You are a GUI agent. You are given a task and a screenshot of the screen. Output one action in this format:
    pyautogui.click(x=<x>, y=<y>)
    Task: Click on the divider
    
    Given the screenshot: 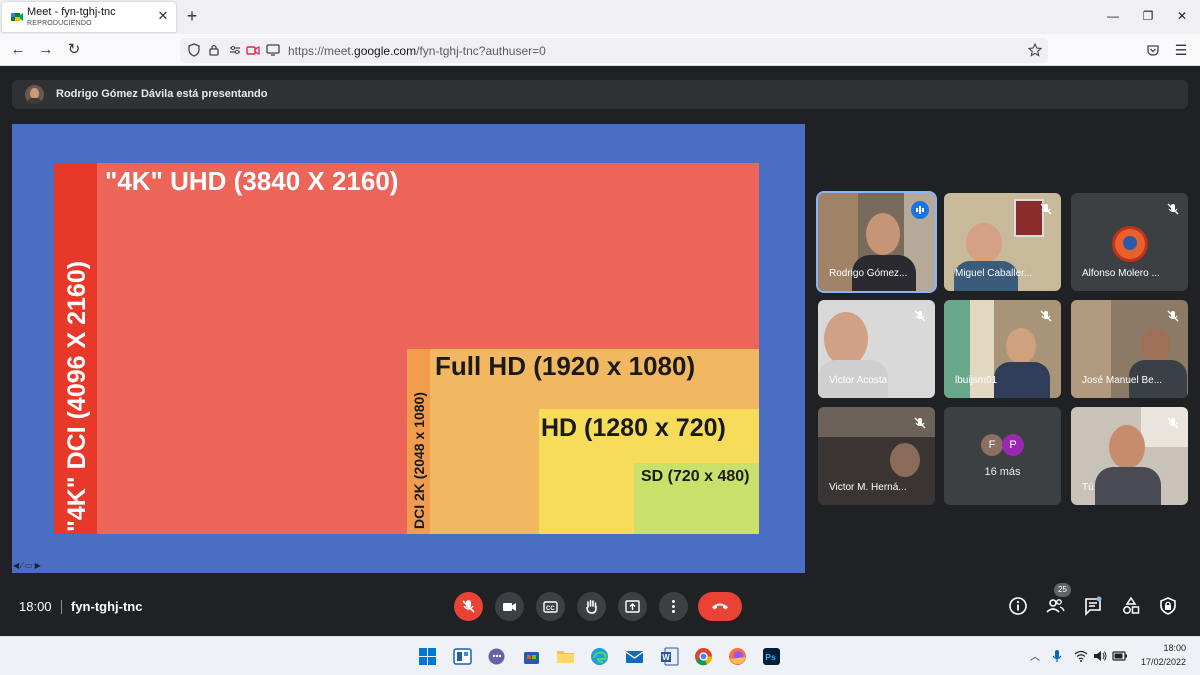 What is the action you would take?
    pyautogui.click(x=61, y=607)
    